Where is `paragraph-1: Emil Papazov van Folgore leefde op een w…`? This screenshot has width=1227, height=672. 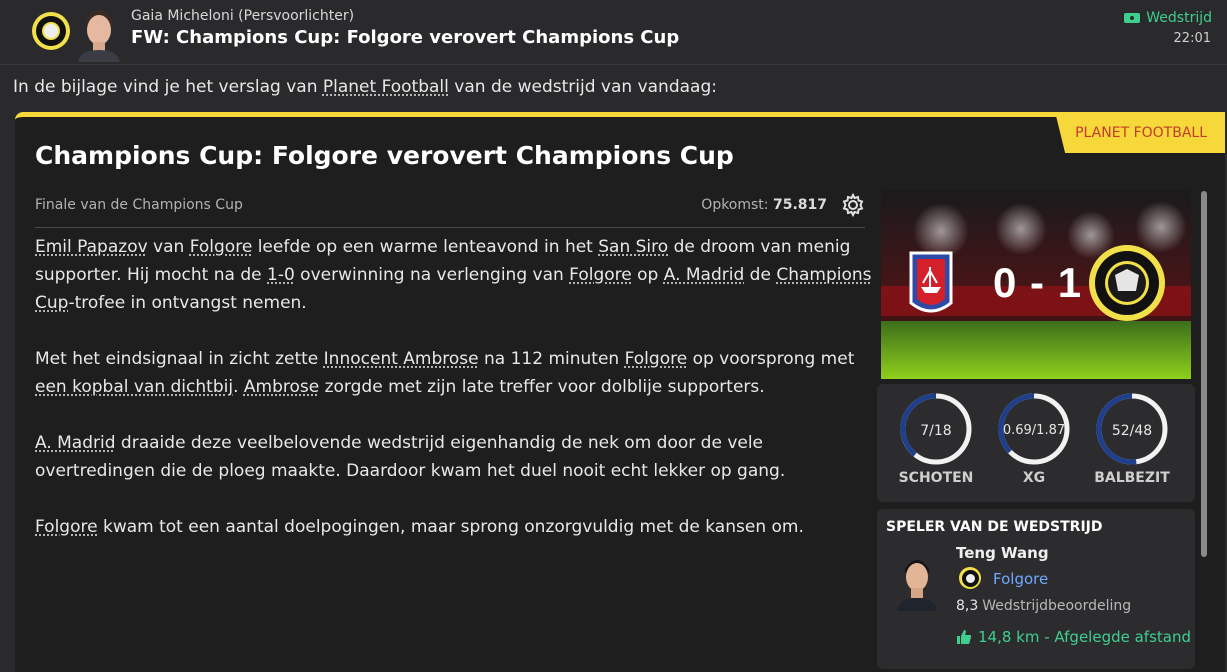 paragraph-1: Emil Papazov van Folgore leefde op een w… is located at coordinates (453, 275).